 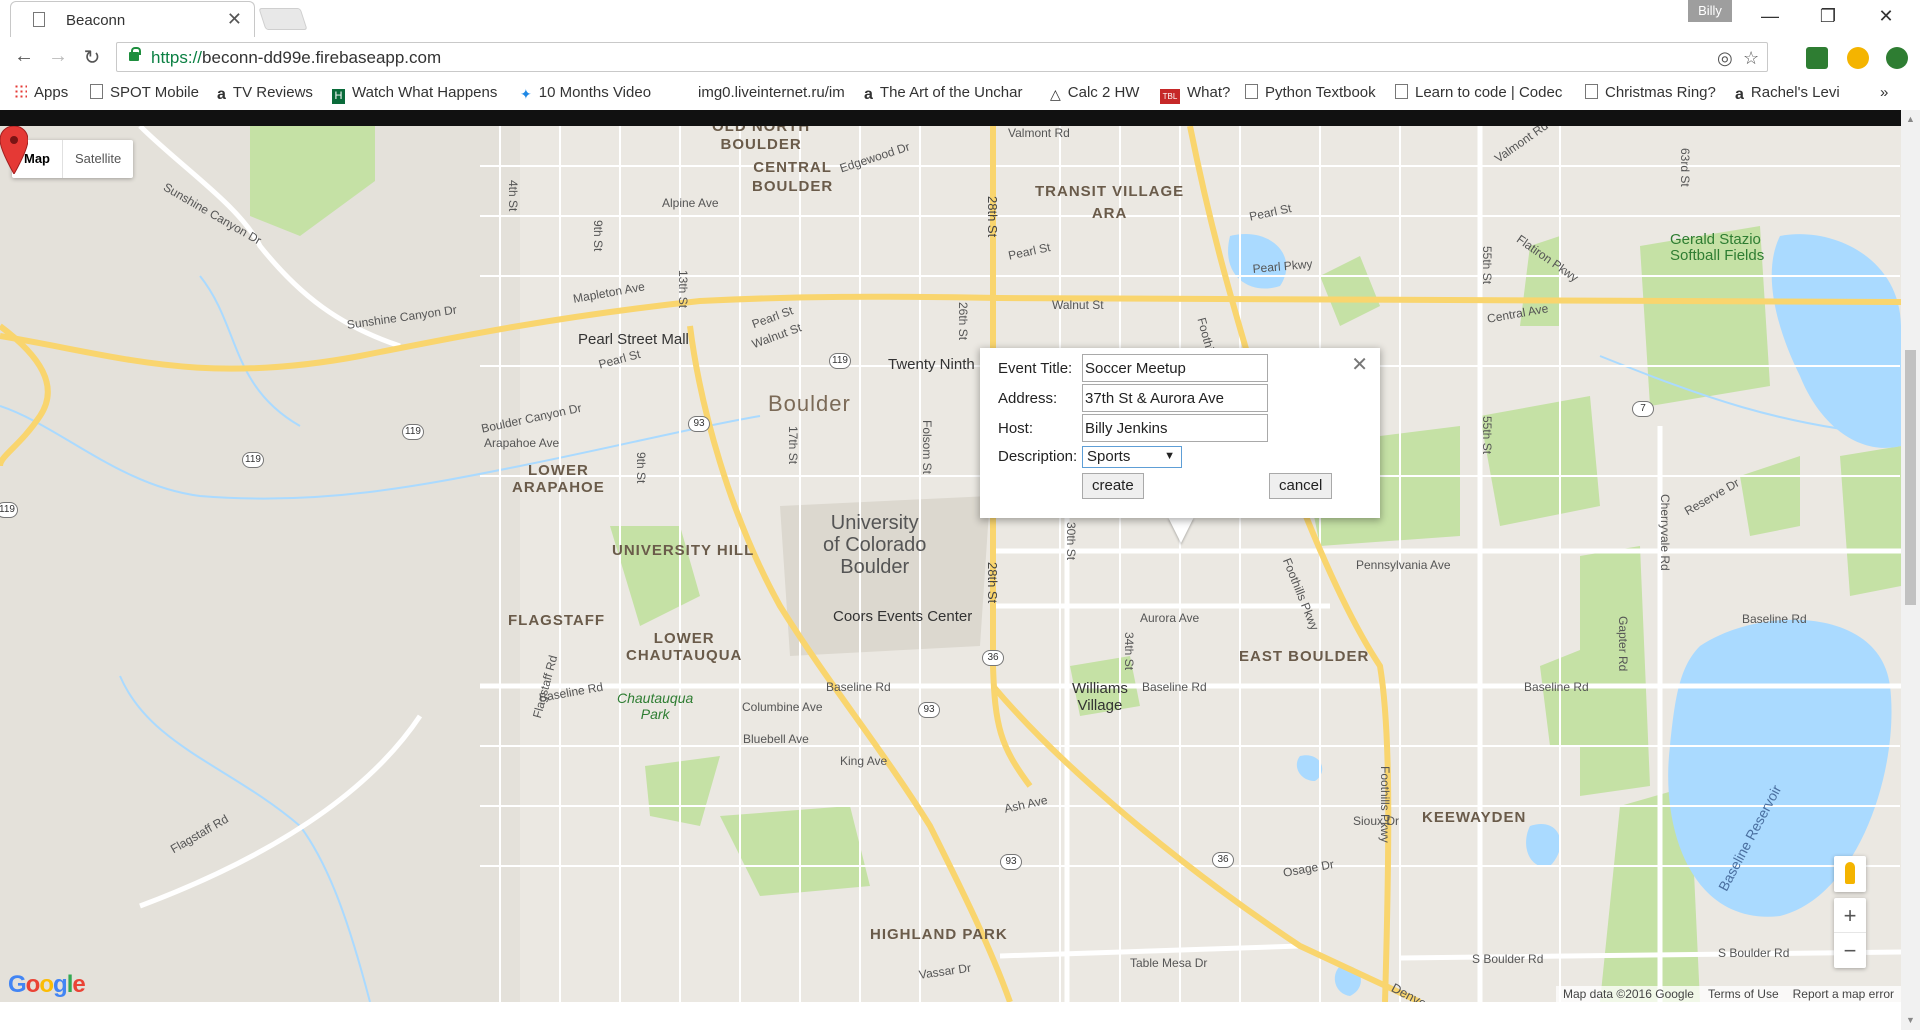 What do you see at coordinates (513, 196) in the screenshot?
I see `street-label-4th-st: 4th St` at bounding box center [513, 196].